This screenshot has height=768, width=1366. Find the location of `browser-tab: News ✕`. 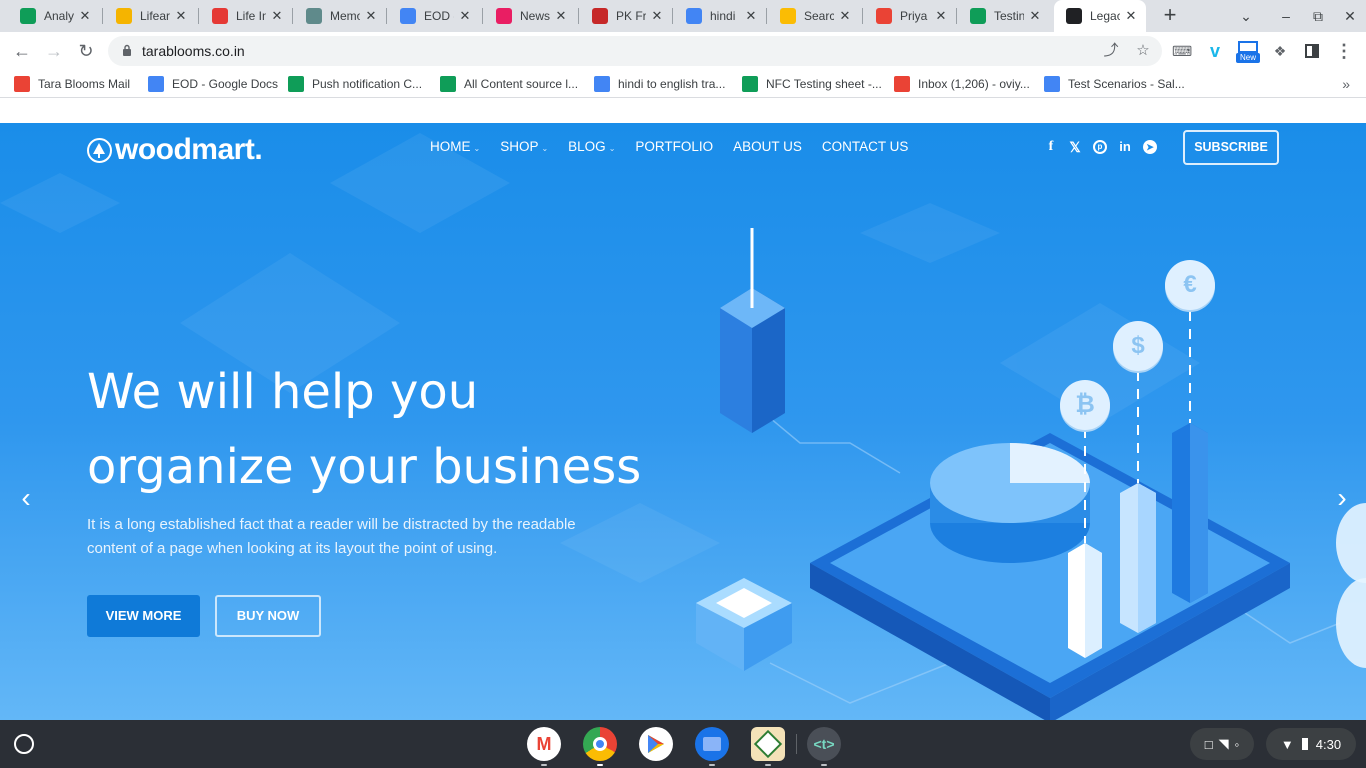

browser-tab: News ✕ is located at coordinates (530, 16).